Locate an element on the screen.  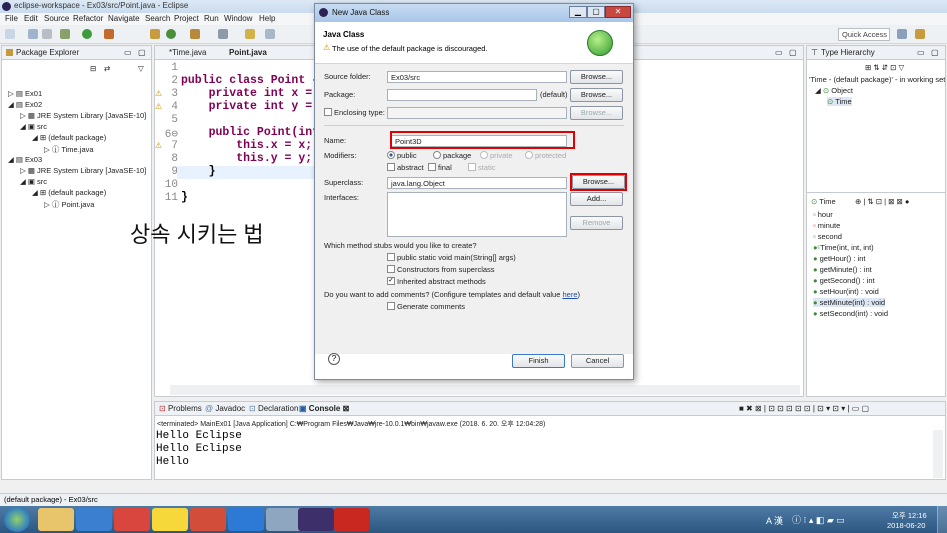
annotation-icon is located at coordinates (250, 34).